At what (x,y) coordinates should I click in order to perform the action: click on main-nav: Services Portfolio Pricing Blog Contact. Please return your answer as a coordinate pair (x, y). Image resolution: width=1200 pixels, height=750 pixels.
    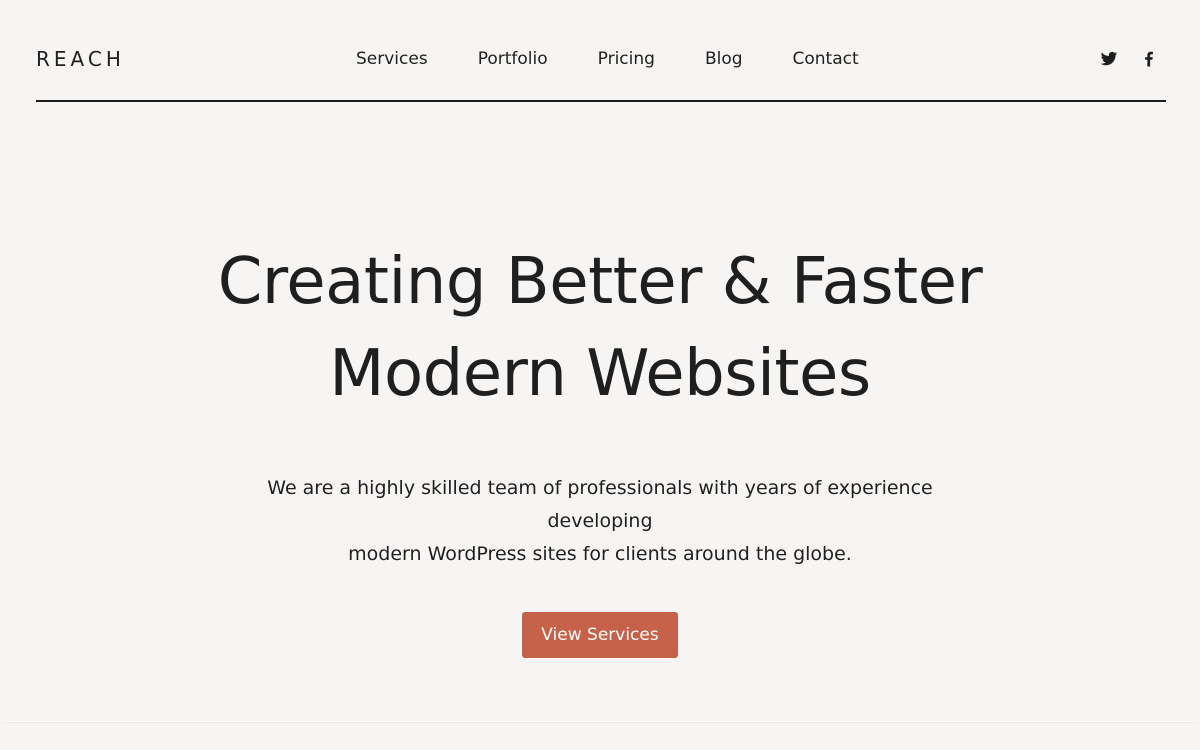
    Looking at the image, I should click on (632, 59).